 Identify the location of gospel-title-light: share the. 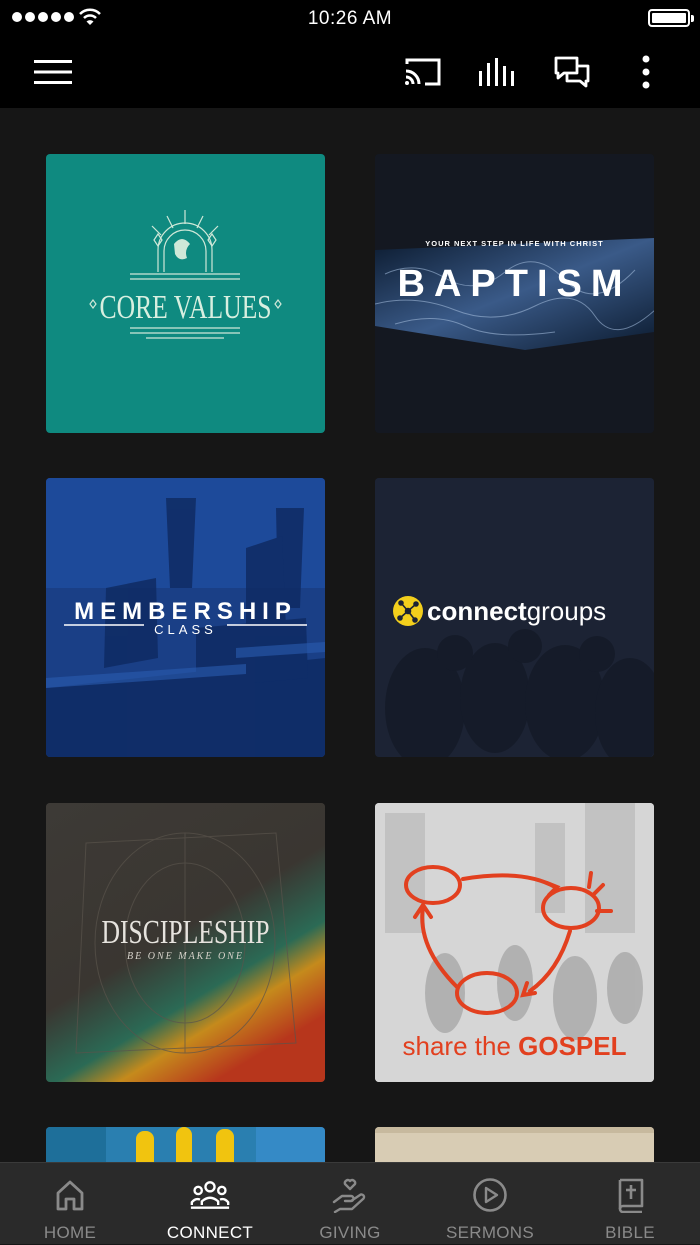
(461, 1046).